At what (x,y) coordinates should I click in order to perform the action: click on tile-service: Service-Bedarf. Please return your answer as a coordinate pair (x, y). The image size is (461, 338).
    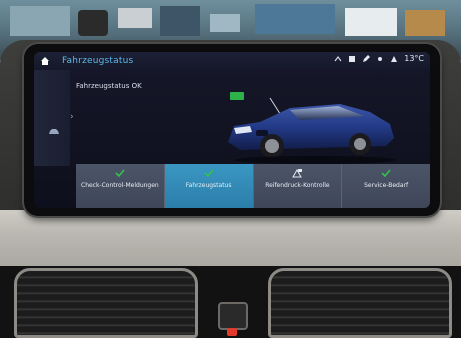
    Looking at the image, I should click on (386, 186).